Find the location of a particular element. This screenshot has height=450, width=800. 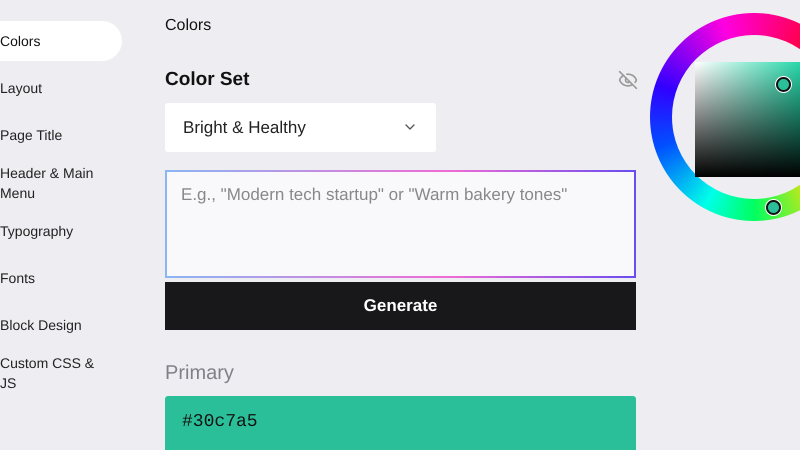

color-set-dropdown: Bright & Healthy is located at coordinates (300, 127).